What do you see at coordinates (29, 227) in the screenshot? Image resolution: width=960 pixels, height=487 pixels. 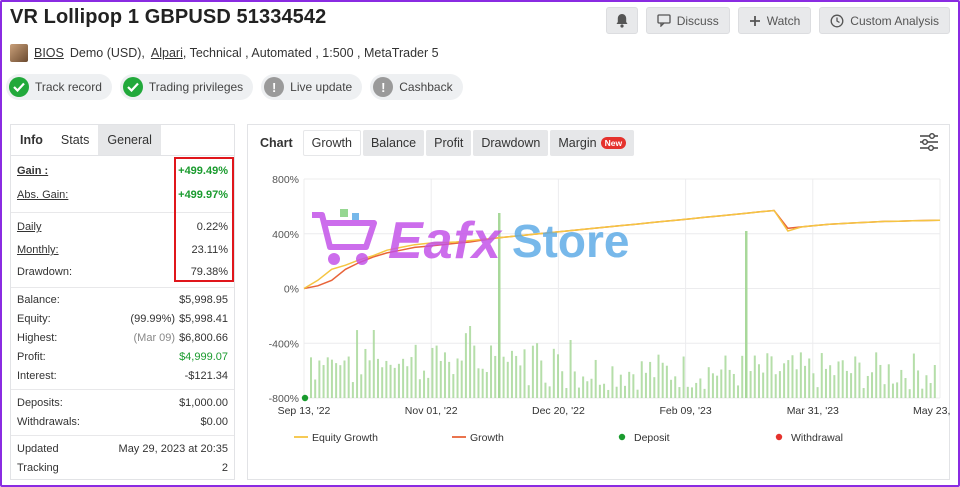 I see `stat-label: Daily` at bounding box center [29, 227].